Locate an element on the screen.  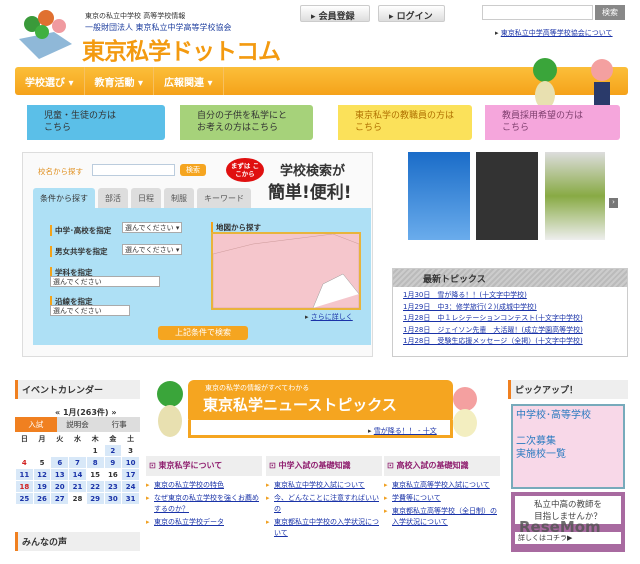
calendar-day: 1 is located at coordinates (95, 450).